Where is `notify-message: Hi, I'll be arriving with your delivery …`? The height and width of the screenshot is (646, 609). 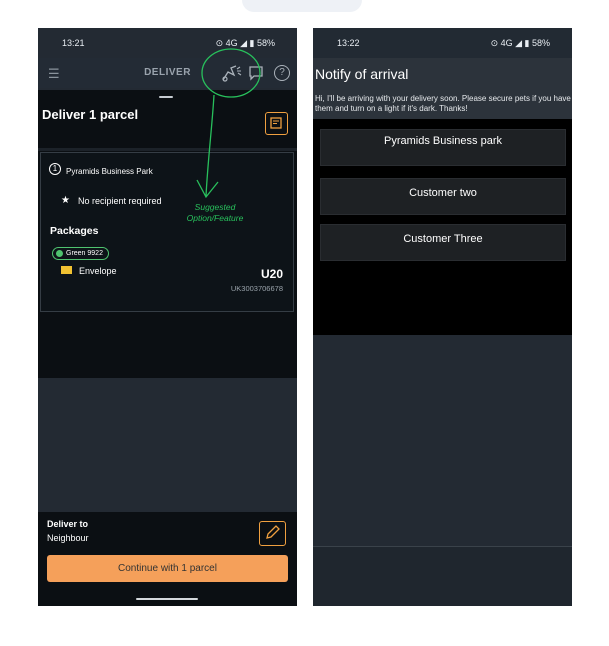
notify-message: Hi, I'll be arriving with your delivery … is located at coordinates (443, 103).